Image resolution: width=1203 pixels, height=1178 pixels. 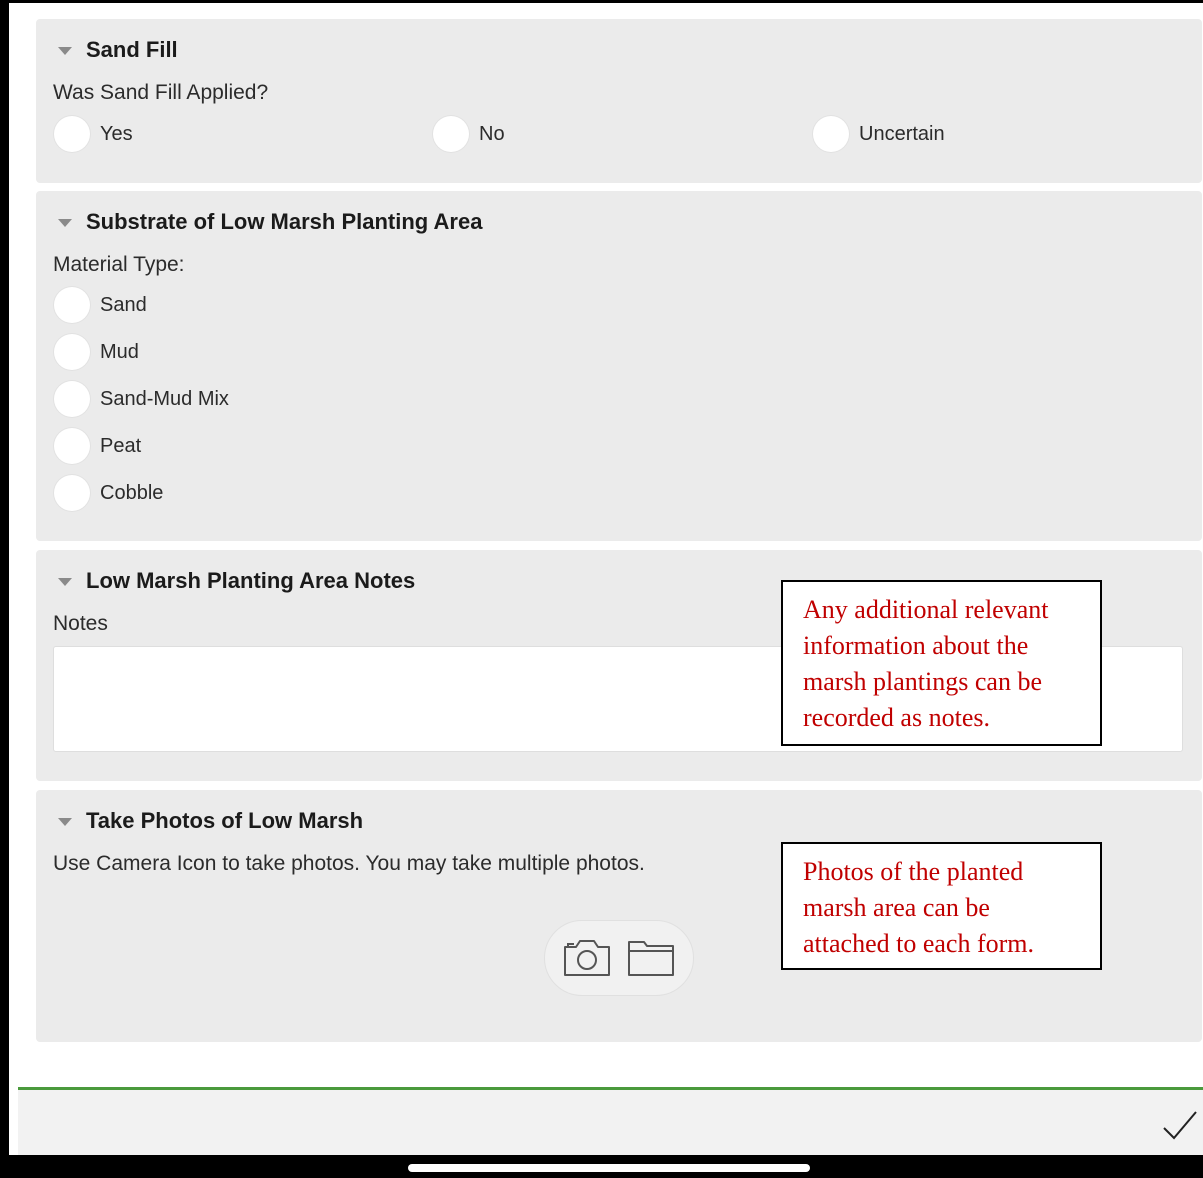 What do you see at coordinates (492, 133) in the screenshot?
I see `radio-label: No` at bounding box center [492, 133].